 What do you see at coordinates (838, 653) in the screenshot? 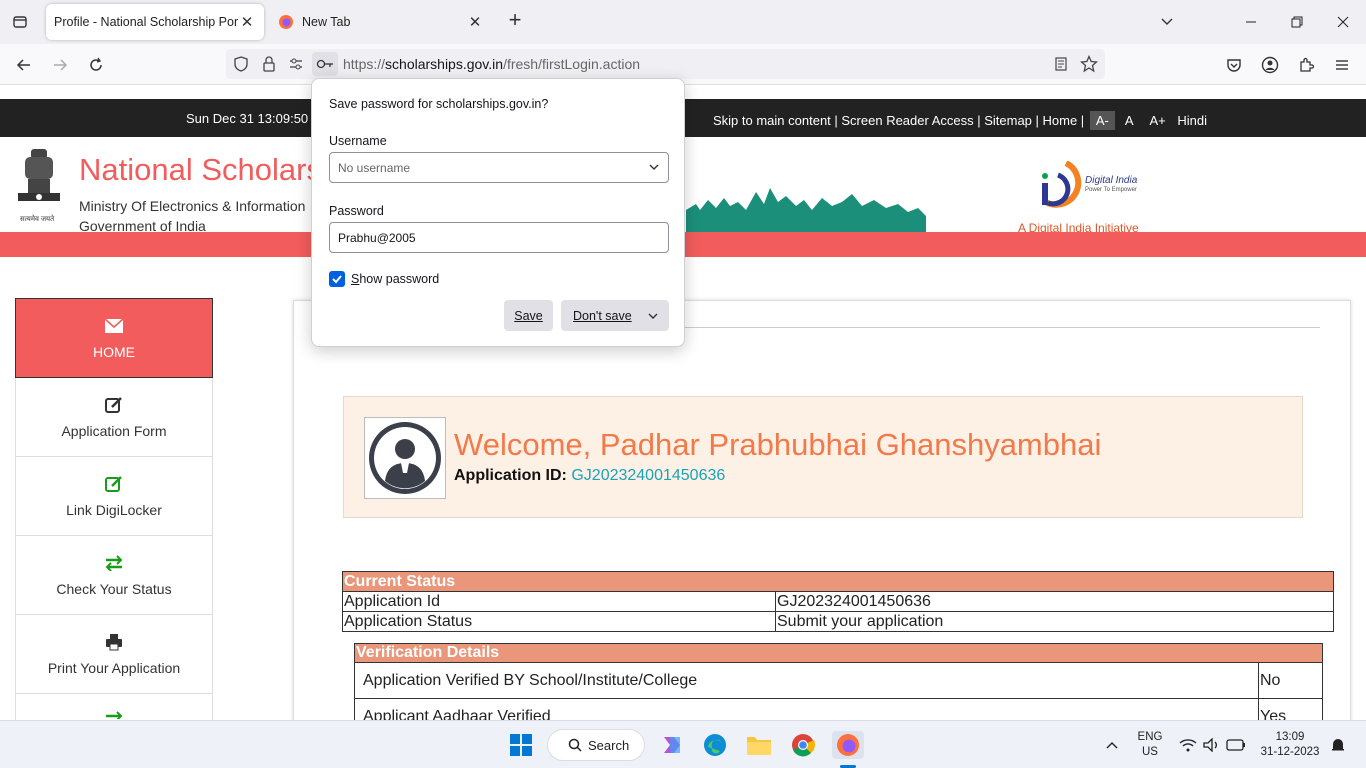
I see `verification-heading: Verification Details` at bounding box center [838, 653].